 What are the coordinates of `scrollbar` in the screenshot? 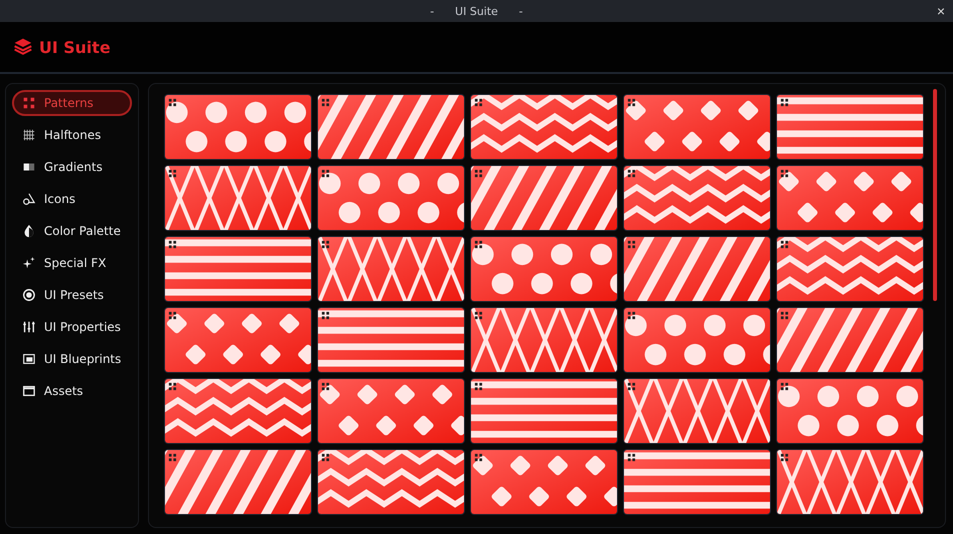 It's located at (935, 195).